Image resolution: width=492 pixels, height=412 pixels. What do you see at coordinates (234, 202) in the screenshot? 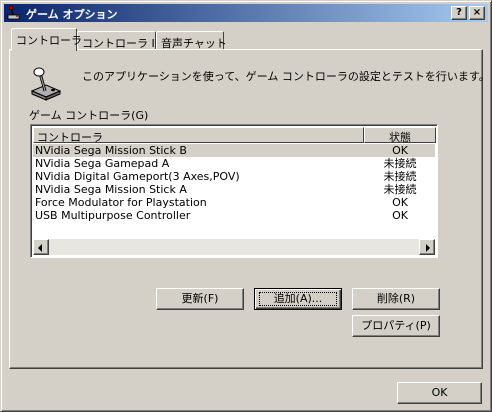
I see `table-row: Force Modulator for Playstation OK` at bounding box center [234, 202].